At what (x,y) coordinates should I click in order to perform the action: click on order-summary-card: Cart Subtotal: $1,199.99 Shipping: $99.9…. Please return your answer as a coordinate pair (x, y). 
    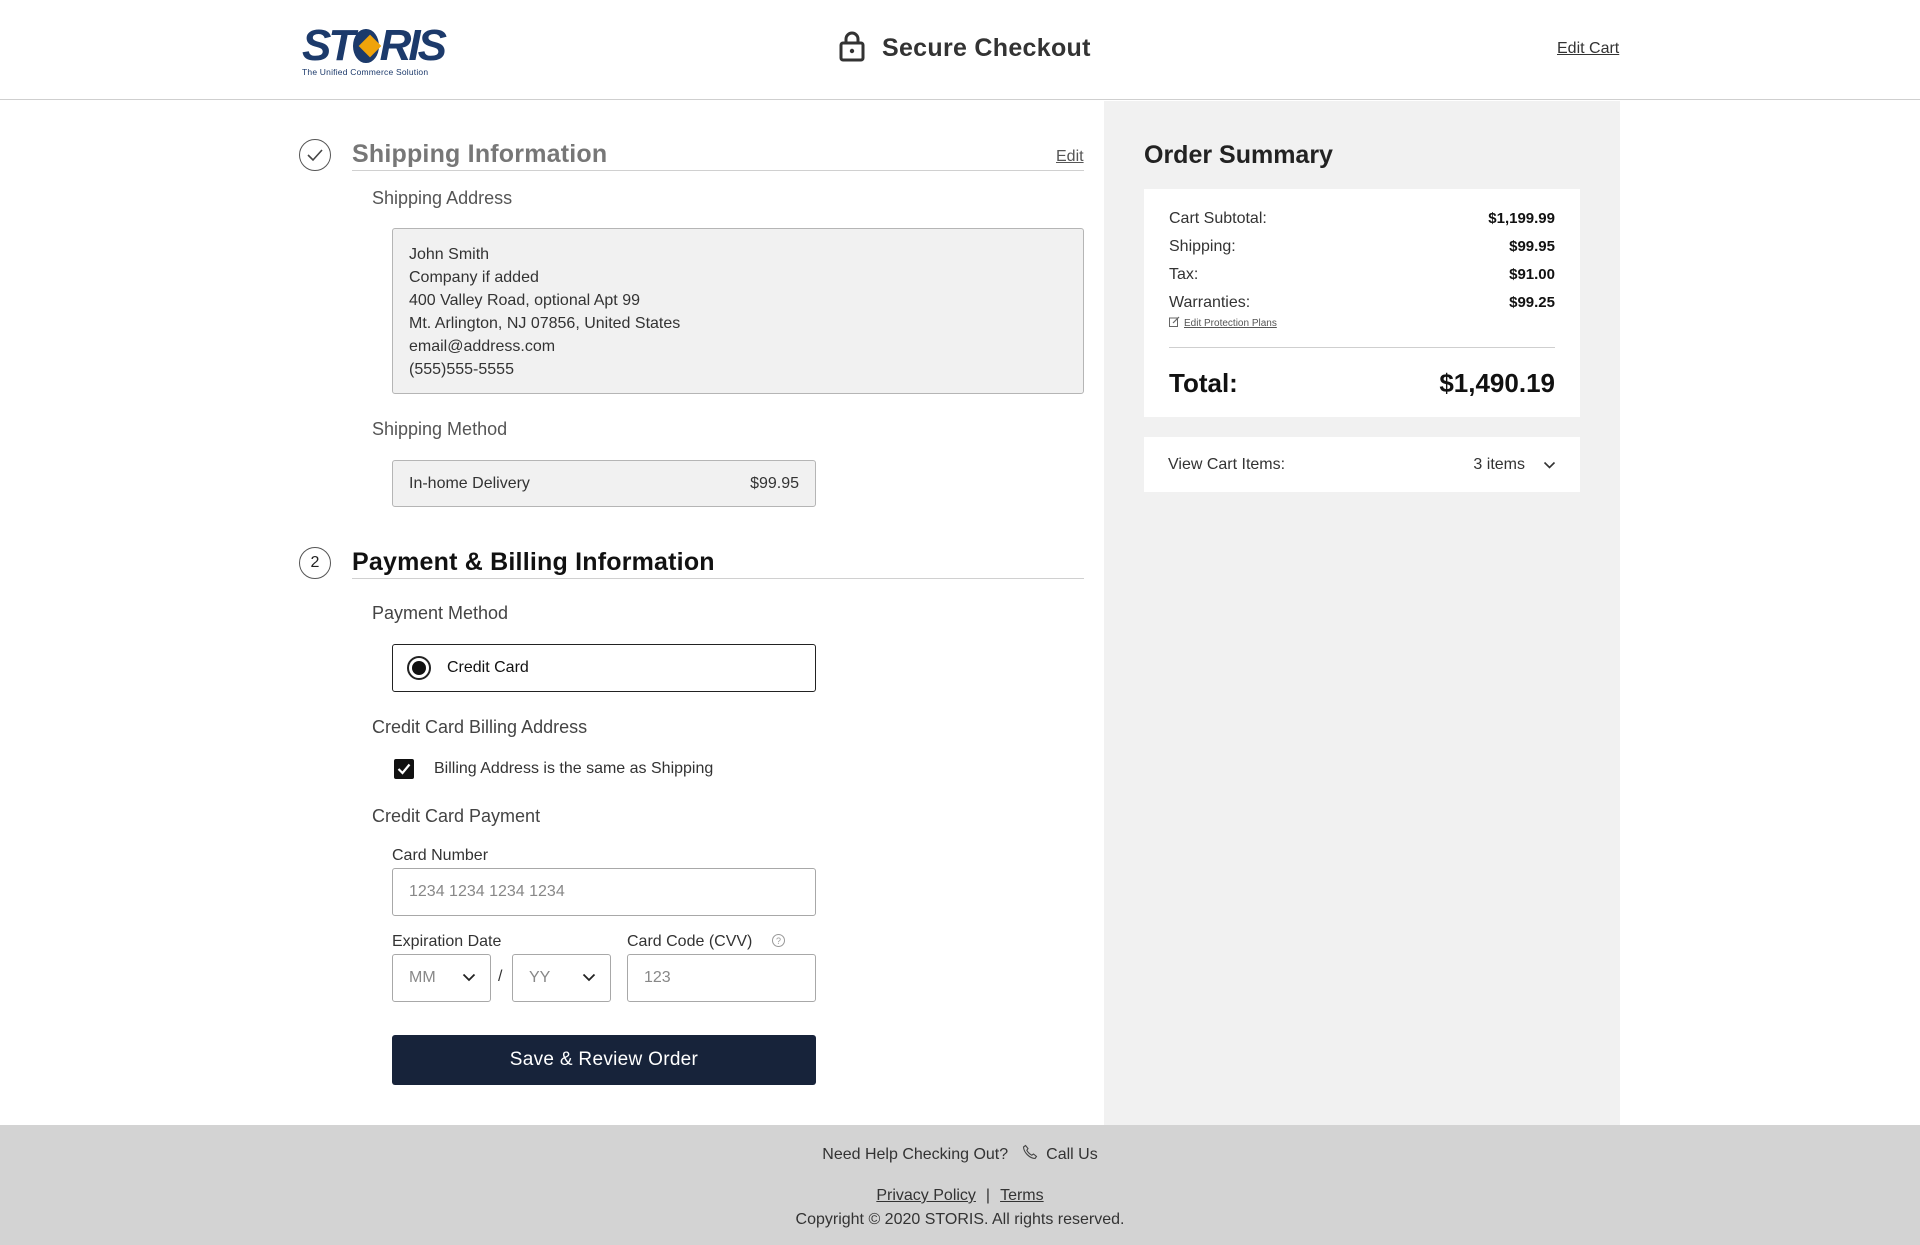
    Looking at the image, I should click on (1362, 303).